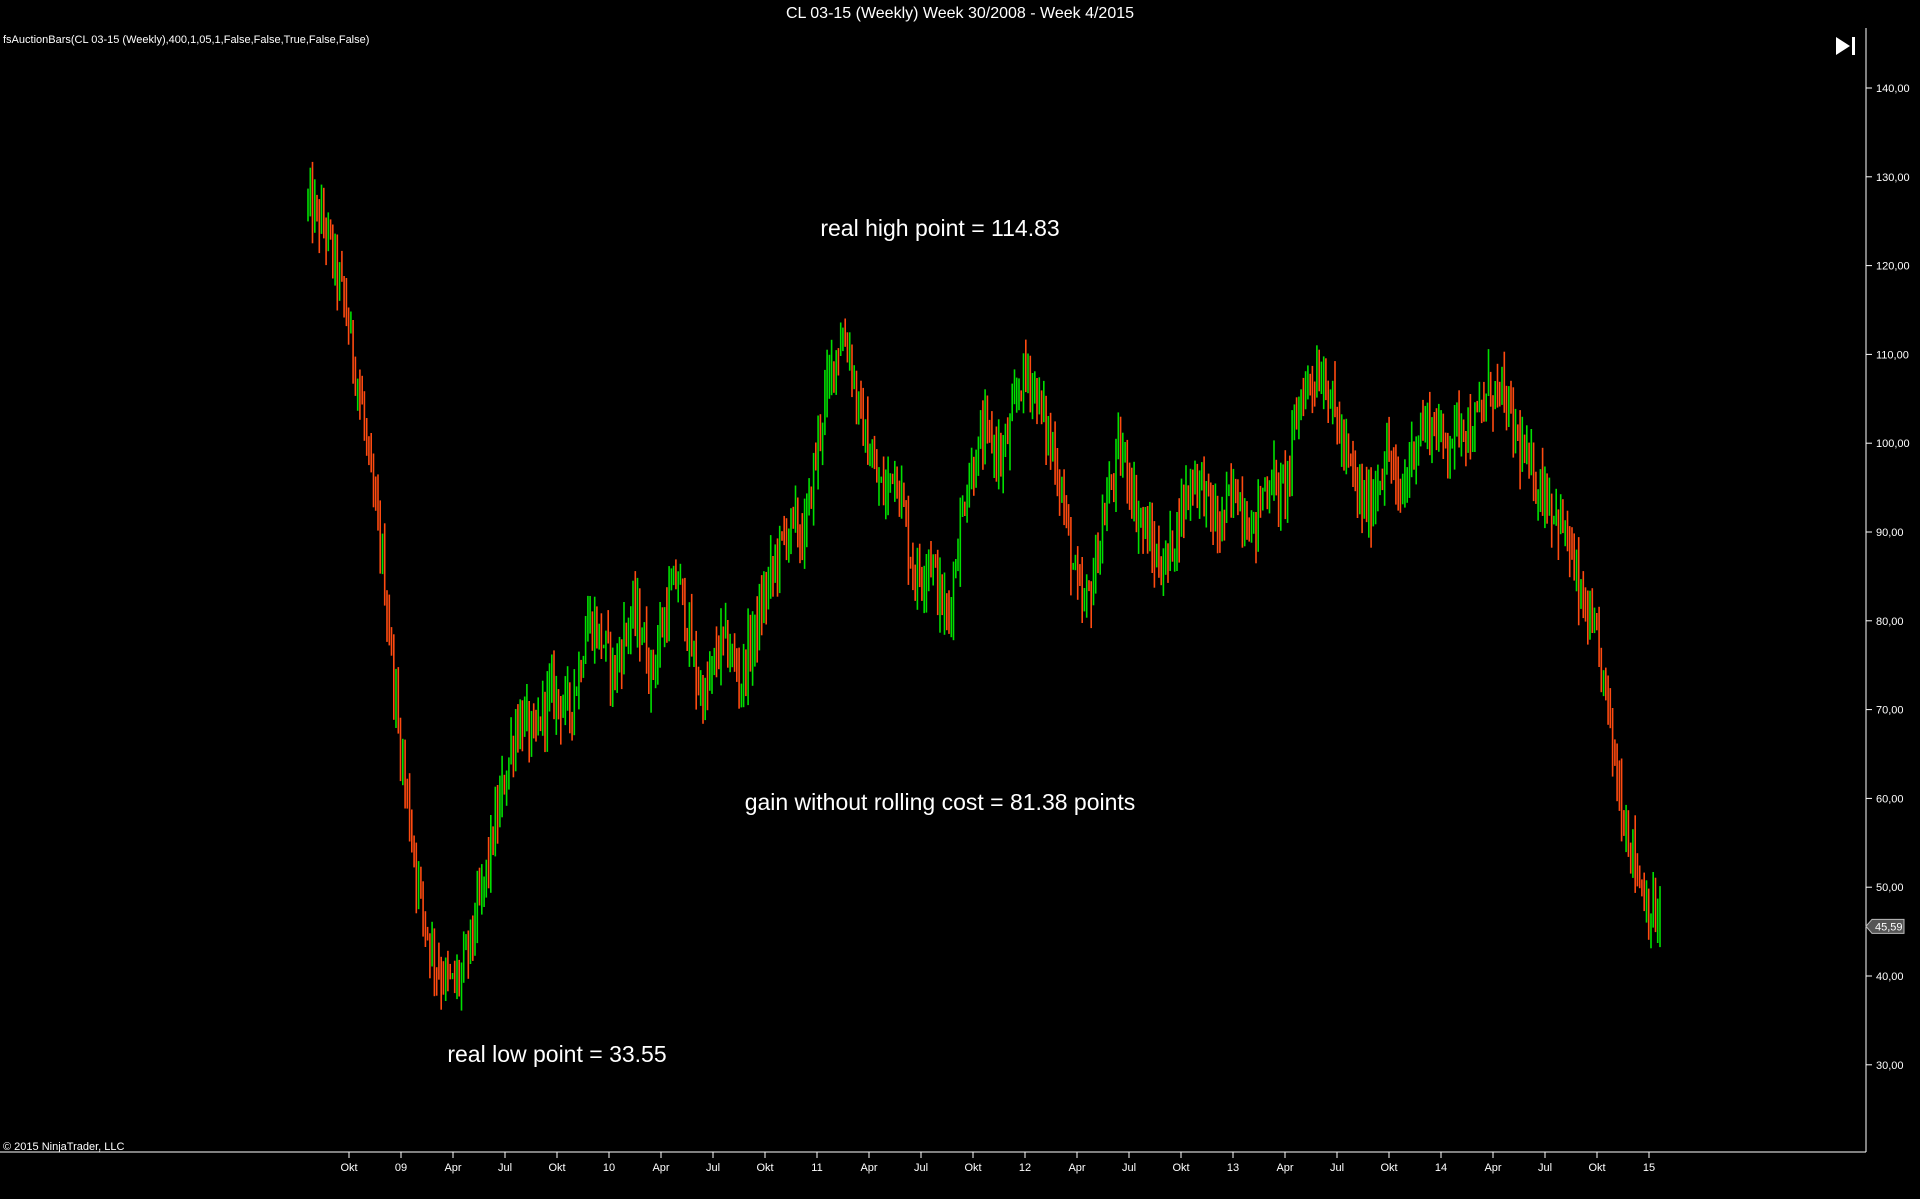 The height and width of the screenshot is (1199, 1920). Describe the element at coordinates (940, 802) in the screenshot. I see `annotation-gain: gain without rolling cost = 81.38 points` at that location.